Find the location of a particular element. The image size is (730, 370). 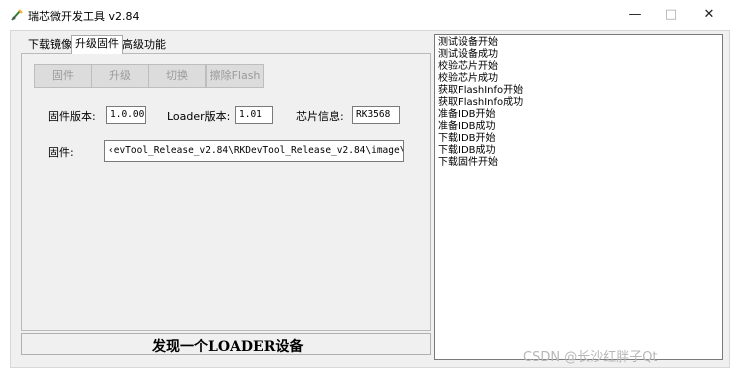

firmware-version-field: 1.0.00 is located at coordinates (126, 115).